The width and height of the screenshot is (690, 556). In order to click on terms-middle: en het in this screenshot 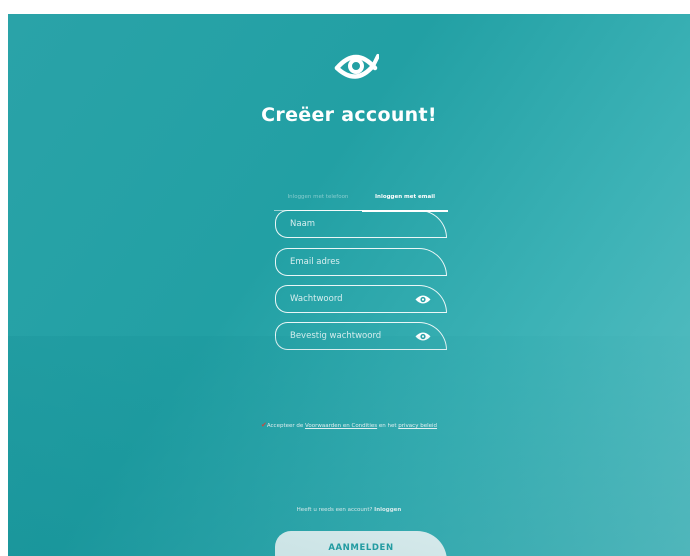, I will do `click(388, 426)`.